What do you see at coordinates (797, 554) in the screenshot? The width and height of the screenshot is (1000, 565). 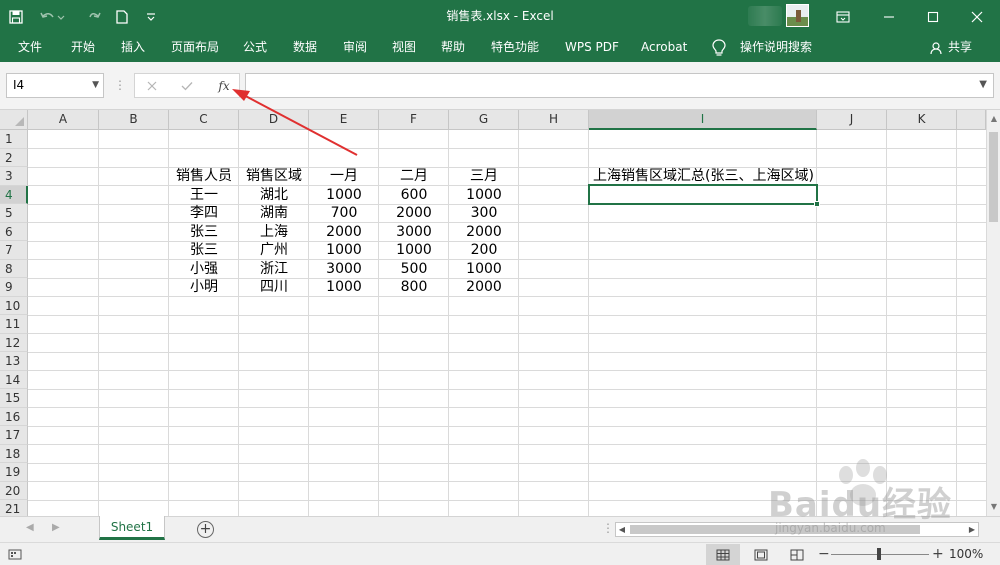 I see `page-break-view-button` at bounding box center [797, 554].